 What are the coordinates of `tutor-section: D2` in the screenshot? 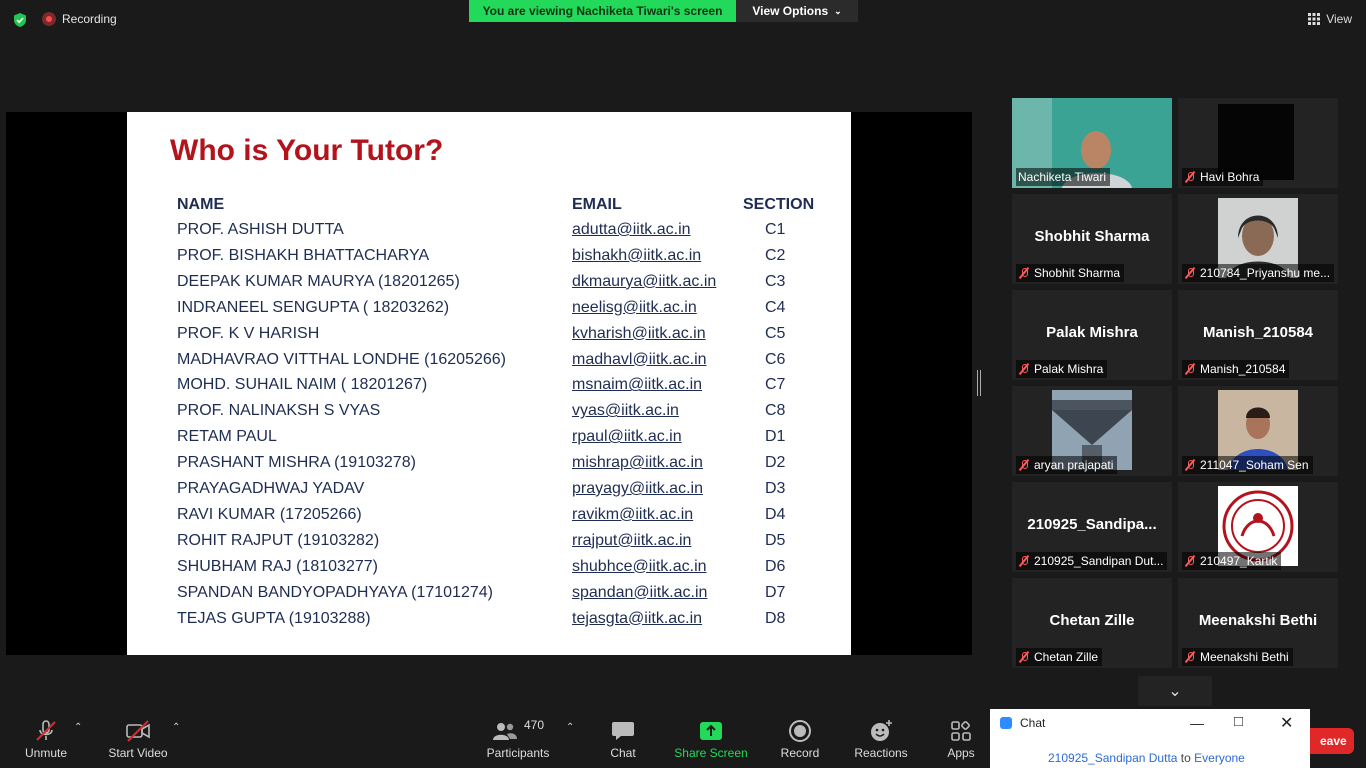 It's located at (775, 463).